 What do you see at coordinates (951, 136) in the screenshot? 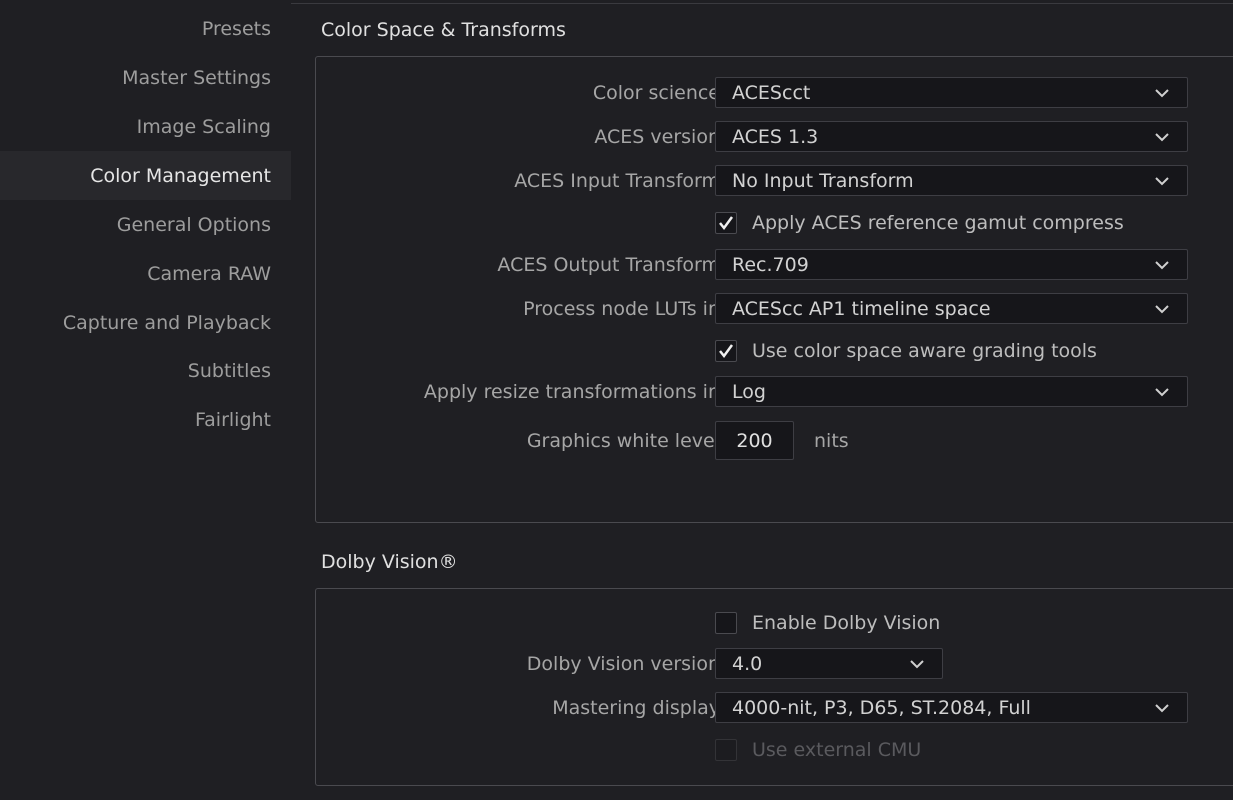
I see `aces-version-dropdown: ACES 1.3` at bounding box center [951, 136].